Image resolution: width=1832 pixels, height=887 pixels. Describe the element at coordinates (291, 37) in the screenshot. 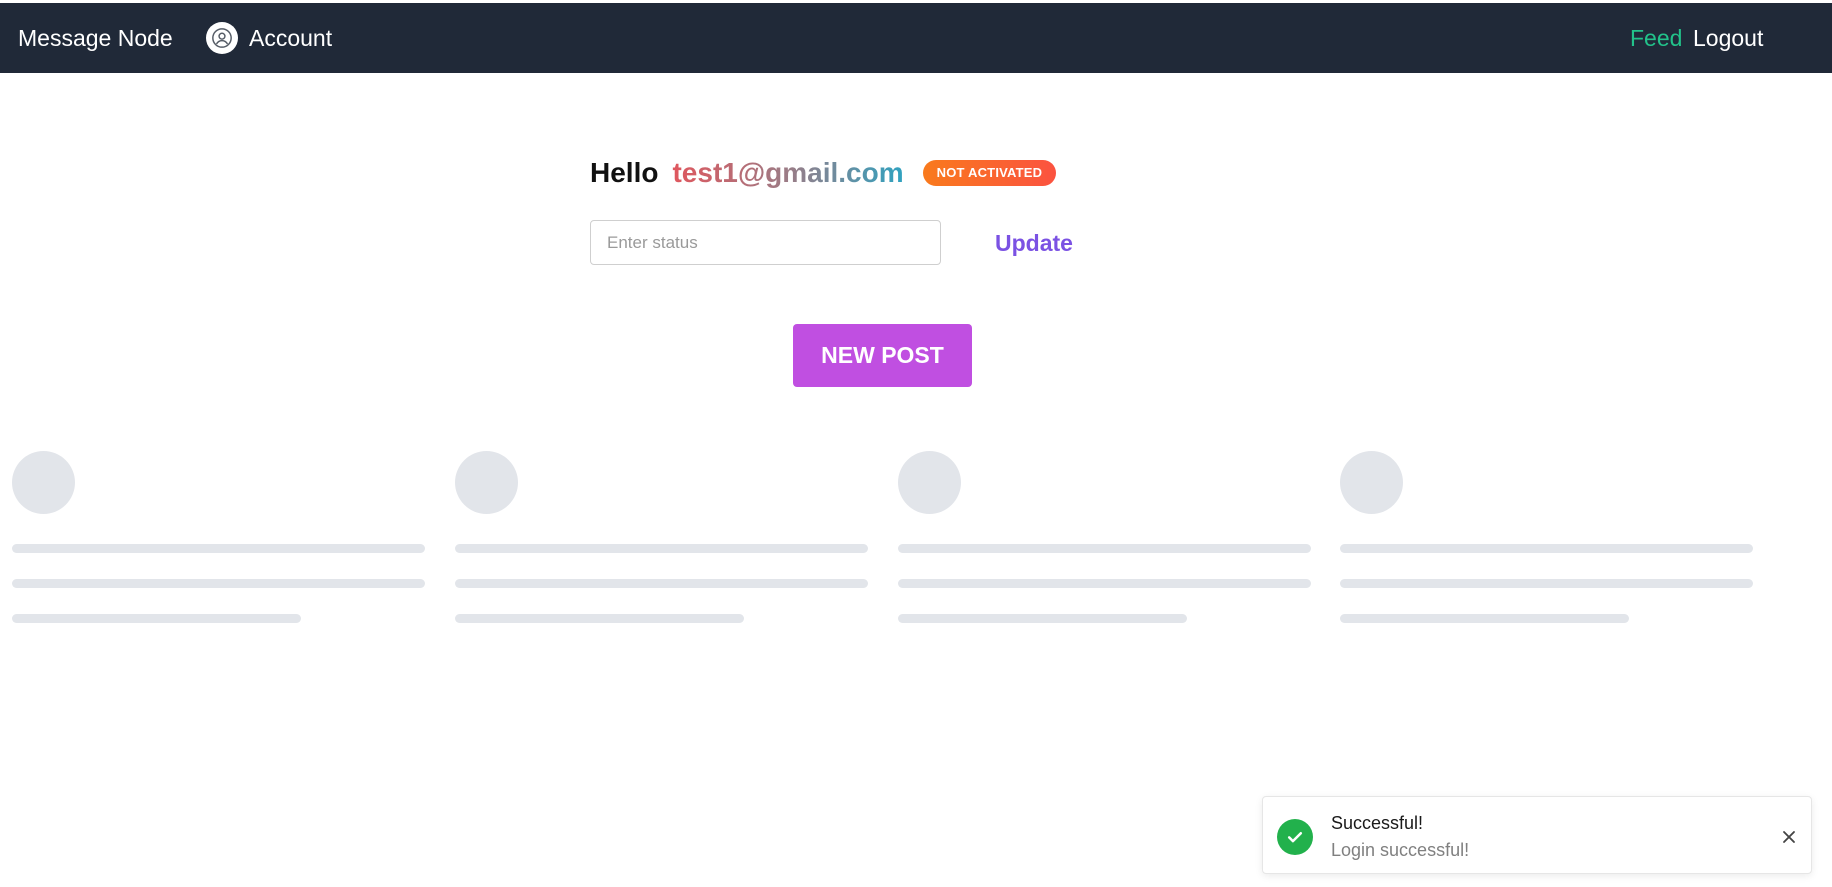

I see `account-label: Account` at that location.